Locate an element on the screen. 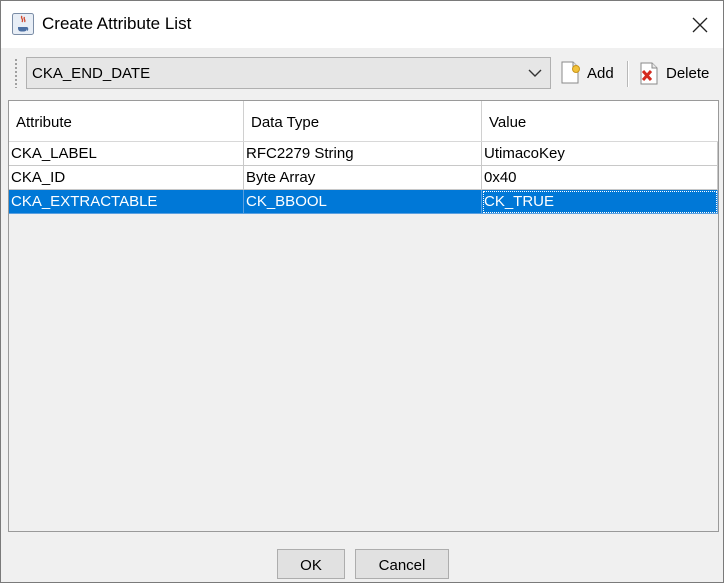  attribute-cell: CKA_LABEL is located at coordinates (126, 154).